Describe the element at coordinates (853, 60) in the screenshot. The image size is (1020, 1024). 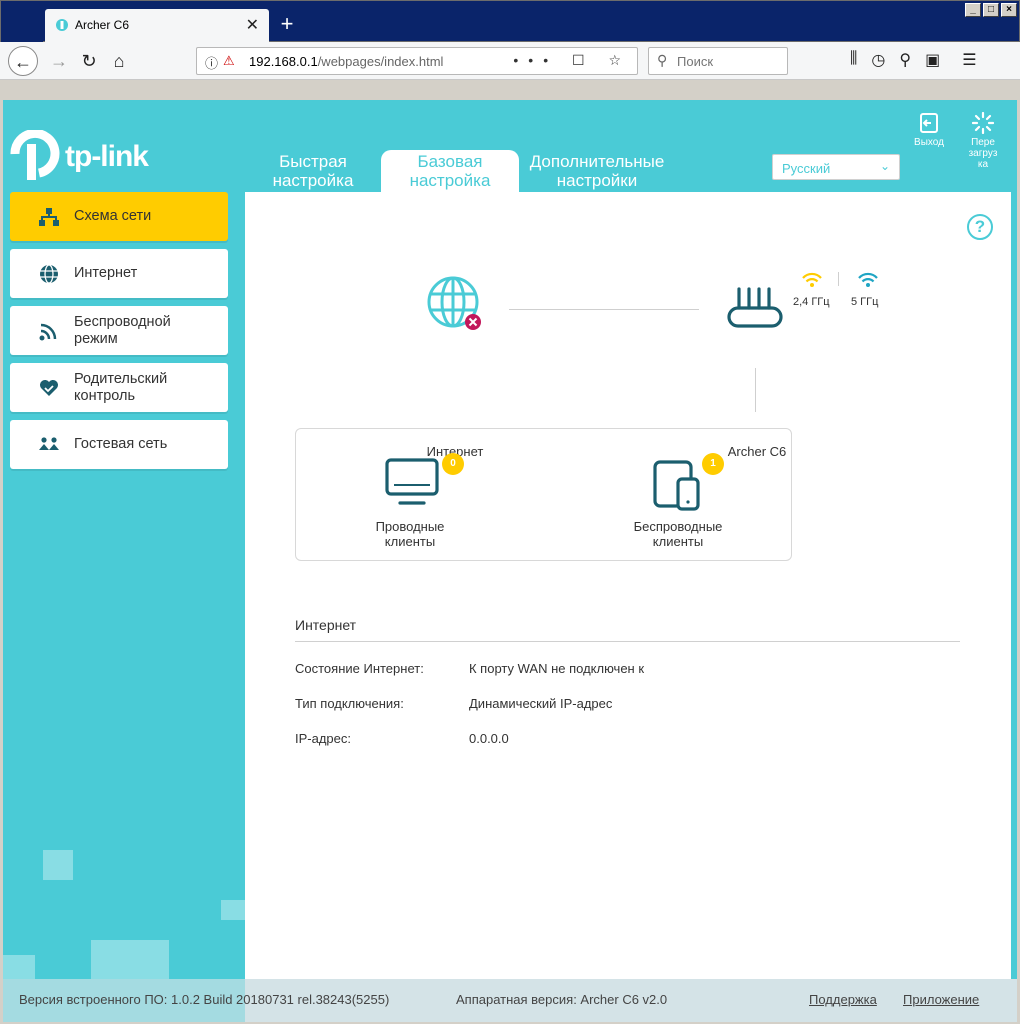
I see `library-icon: ⫼` at that location.